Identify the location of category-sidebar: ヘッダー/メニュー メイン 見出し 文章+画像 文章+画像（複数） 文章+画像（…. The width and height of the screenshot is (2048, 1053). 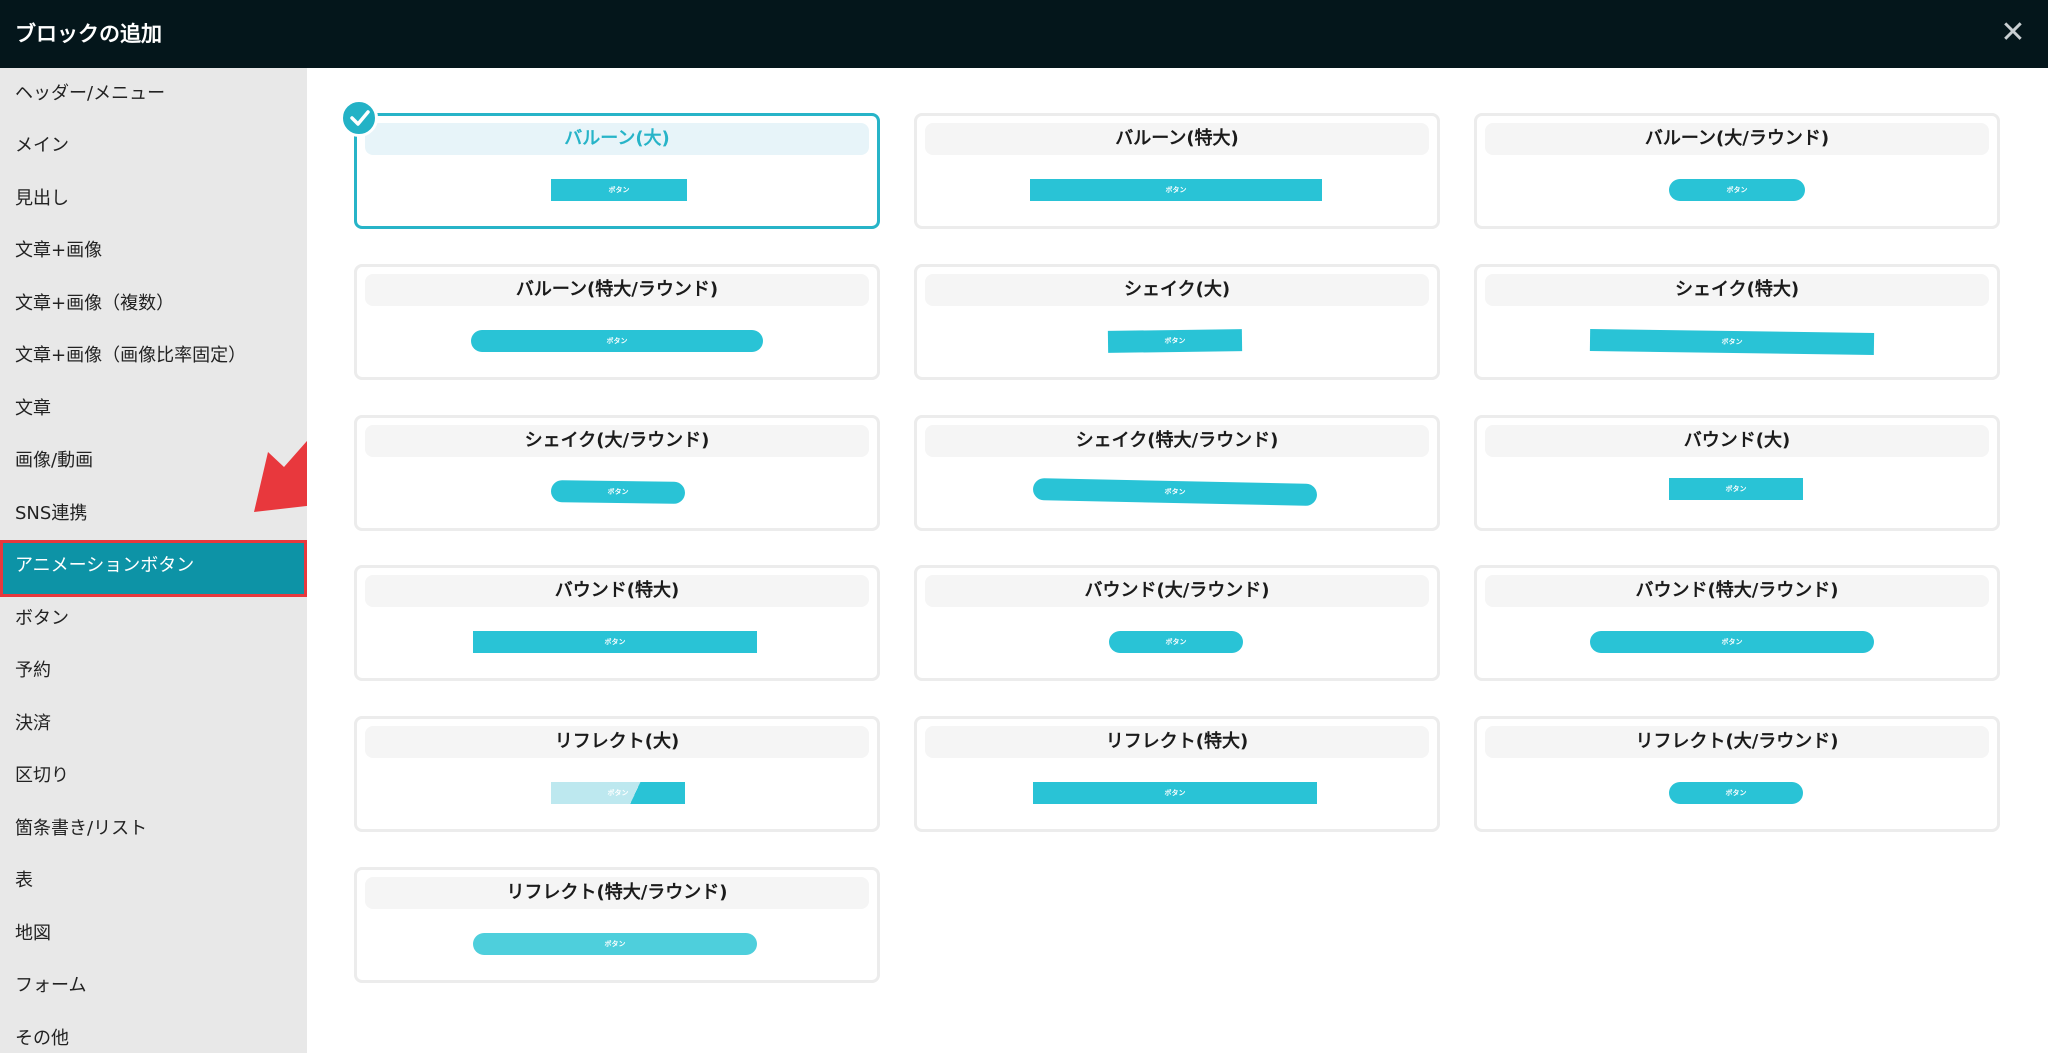
(153, 560).